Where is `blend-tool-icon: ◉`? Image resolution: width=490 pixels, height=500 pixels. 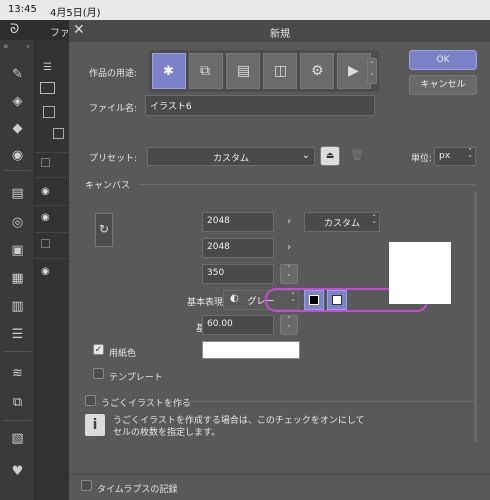 blend-tool-icon: ◉ is located at coordinates (17, 155).